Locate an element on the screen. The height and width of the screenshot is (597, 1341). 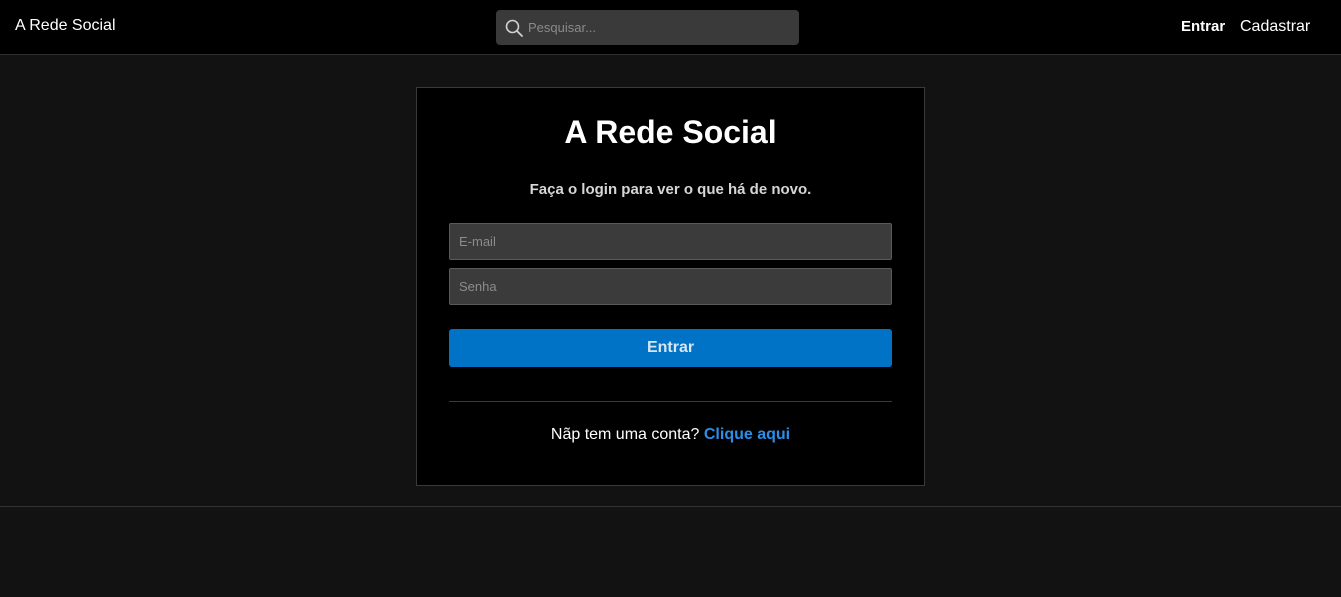
login-subtitle: Faça o login para ver o que há de novo. is located at coordinates (670, 189).